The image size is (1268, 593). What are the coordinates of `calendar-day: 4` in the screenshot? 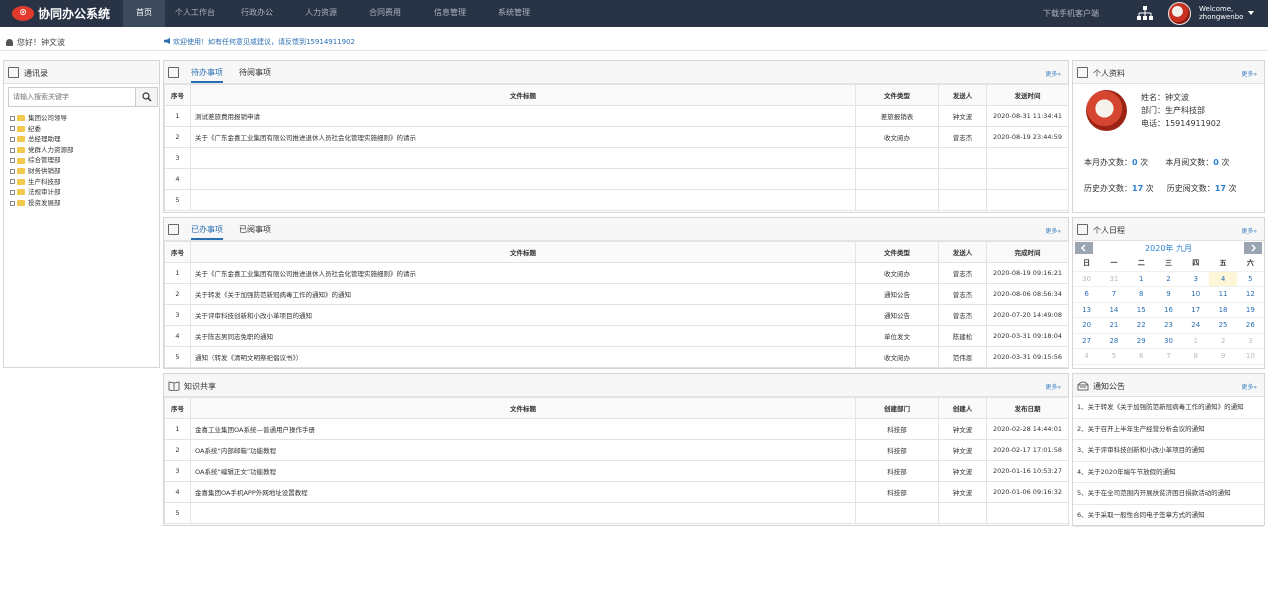 It's located at (1087, 357).